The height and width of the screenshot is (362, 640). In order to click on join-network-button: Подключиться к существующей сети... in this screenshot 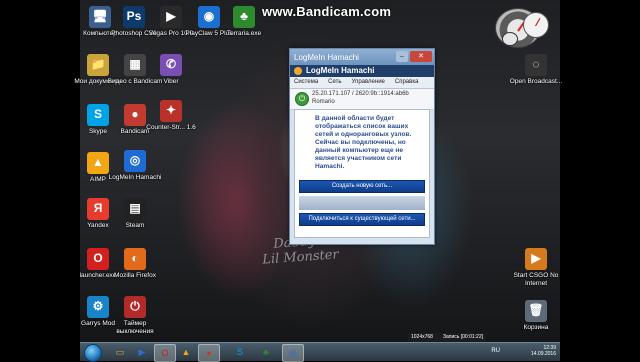, I will do `click(362, 219)`.